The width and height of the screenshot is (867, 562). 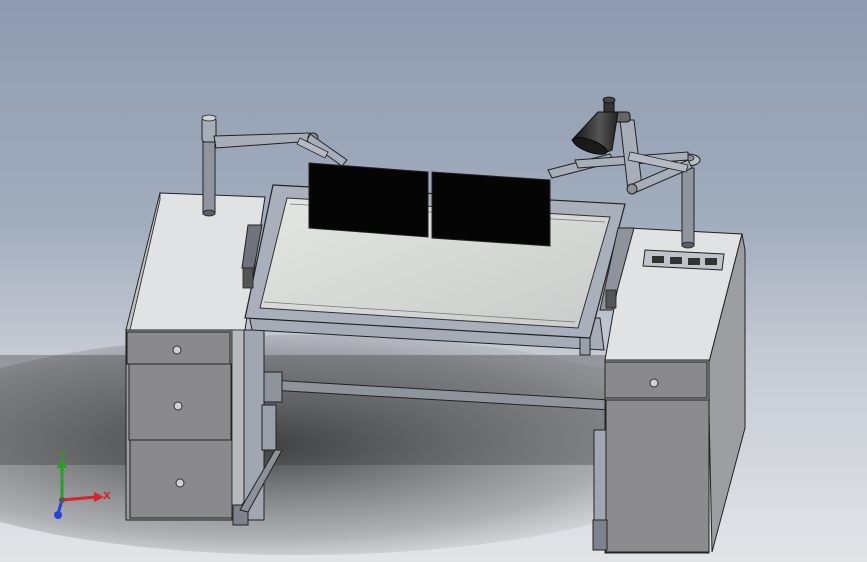 What do you see at coordinates (62, 455) in the screenshot?
I see `triad-y-label: Y` at bounding box center [62, 455].